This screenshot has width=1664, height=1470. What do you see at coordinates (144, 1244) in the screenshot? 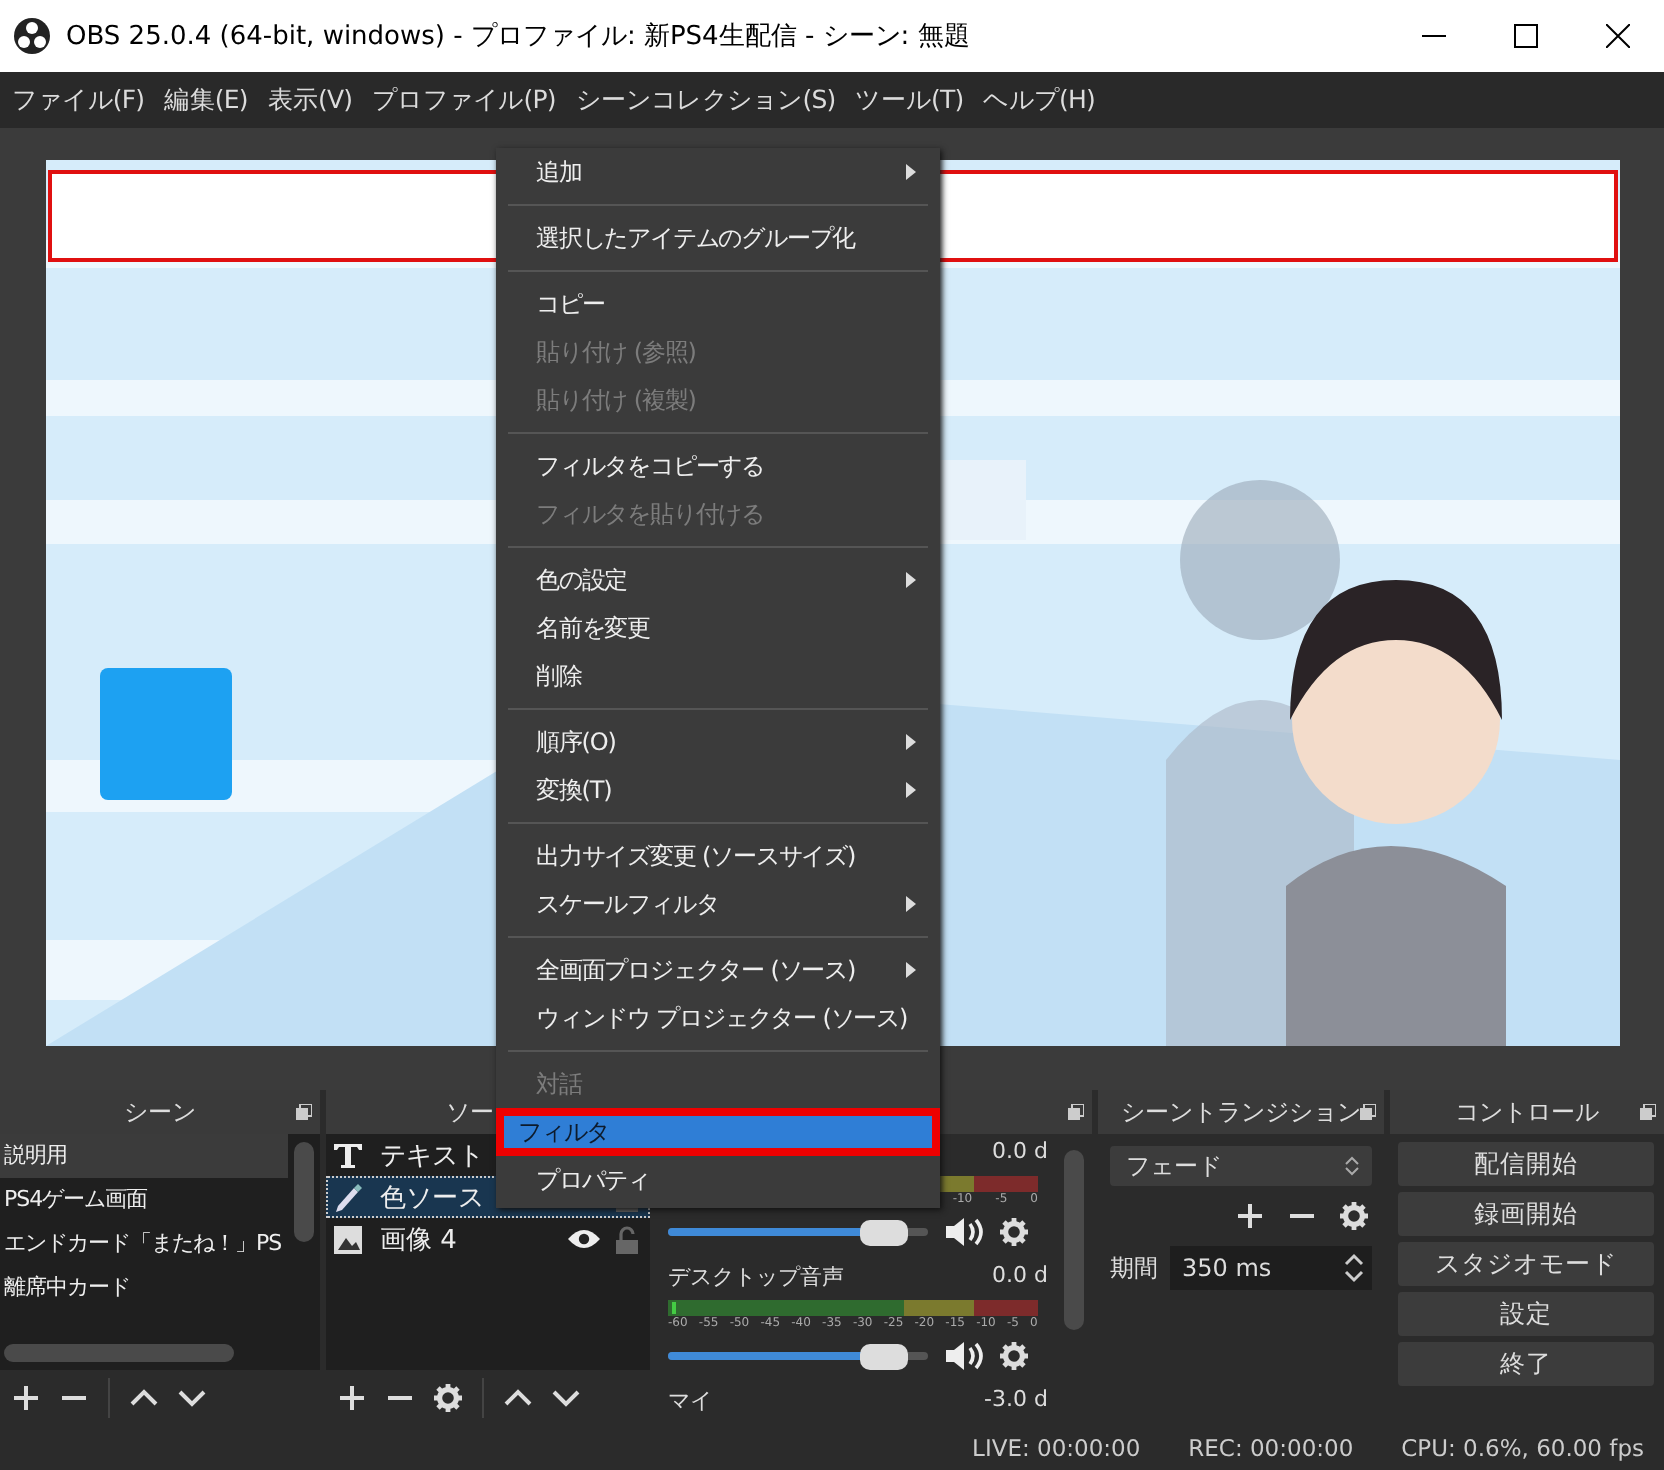
I see `scene-item: エンドカード「またね！」PS` at bounding box center [144, 1244].